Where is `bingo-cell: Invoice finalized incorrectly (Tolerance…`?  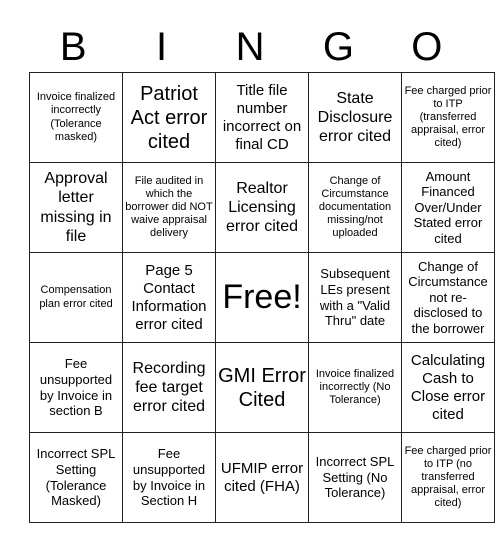
bingo-cell: Invoice finalized incorrectly (Tolerance… is located at coordinates (76, 117).